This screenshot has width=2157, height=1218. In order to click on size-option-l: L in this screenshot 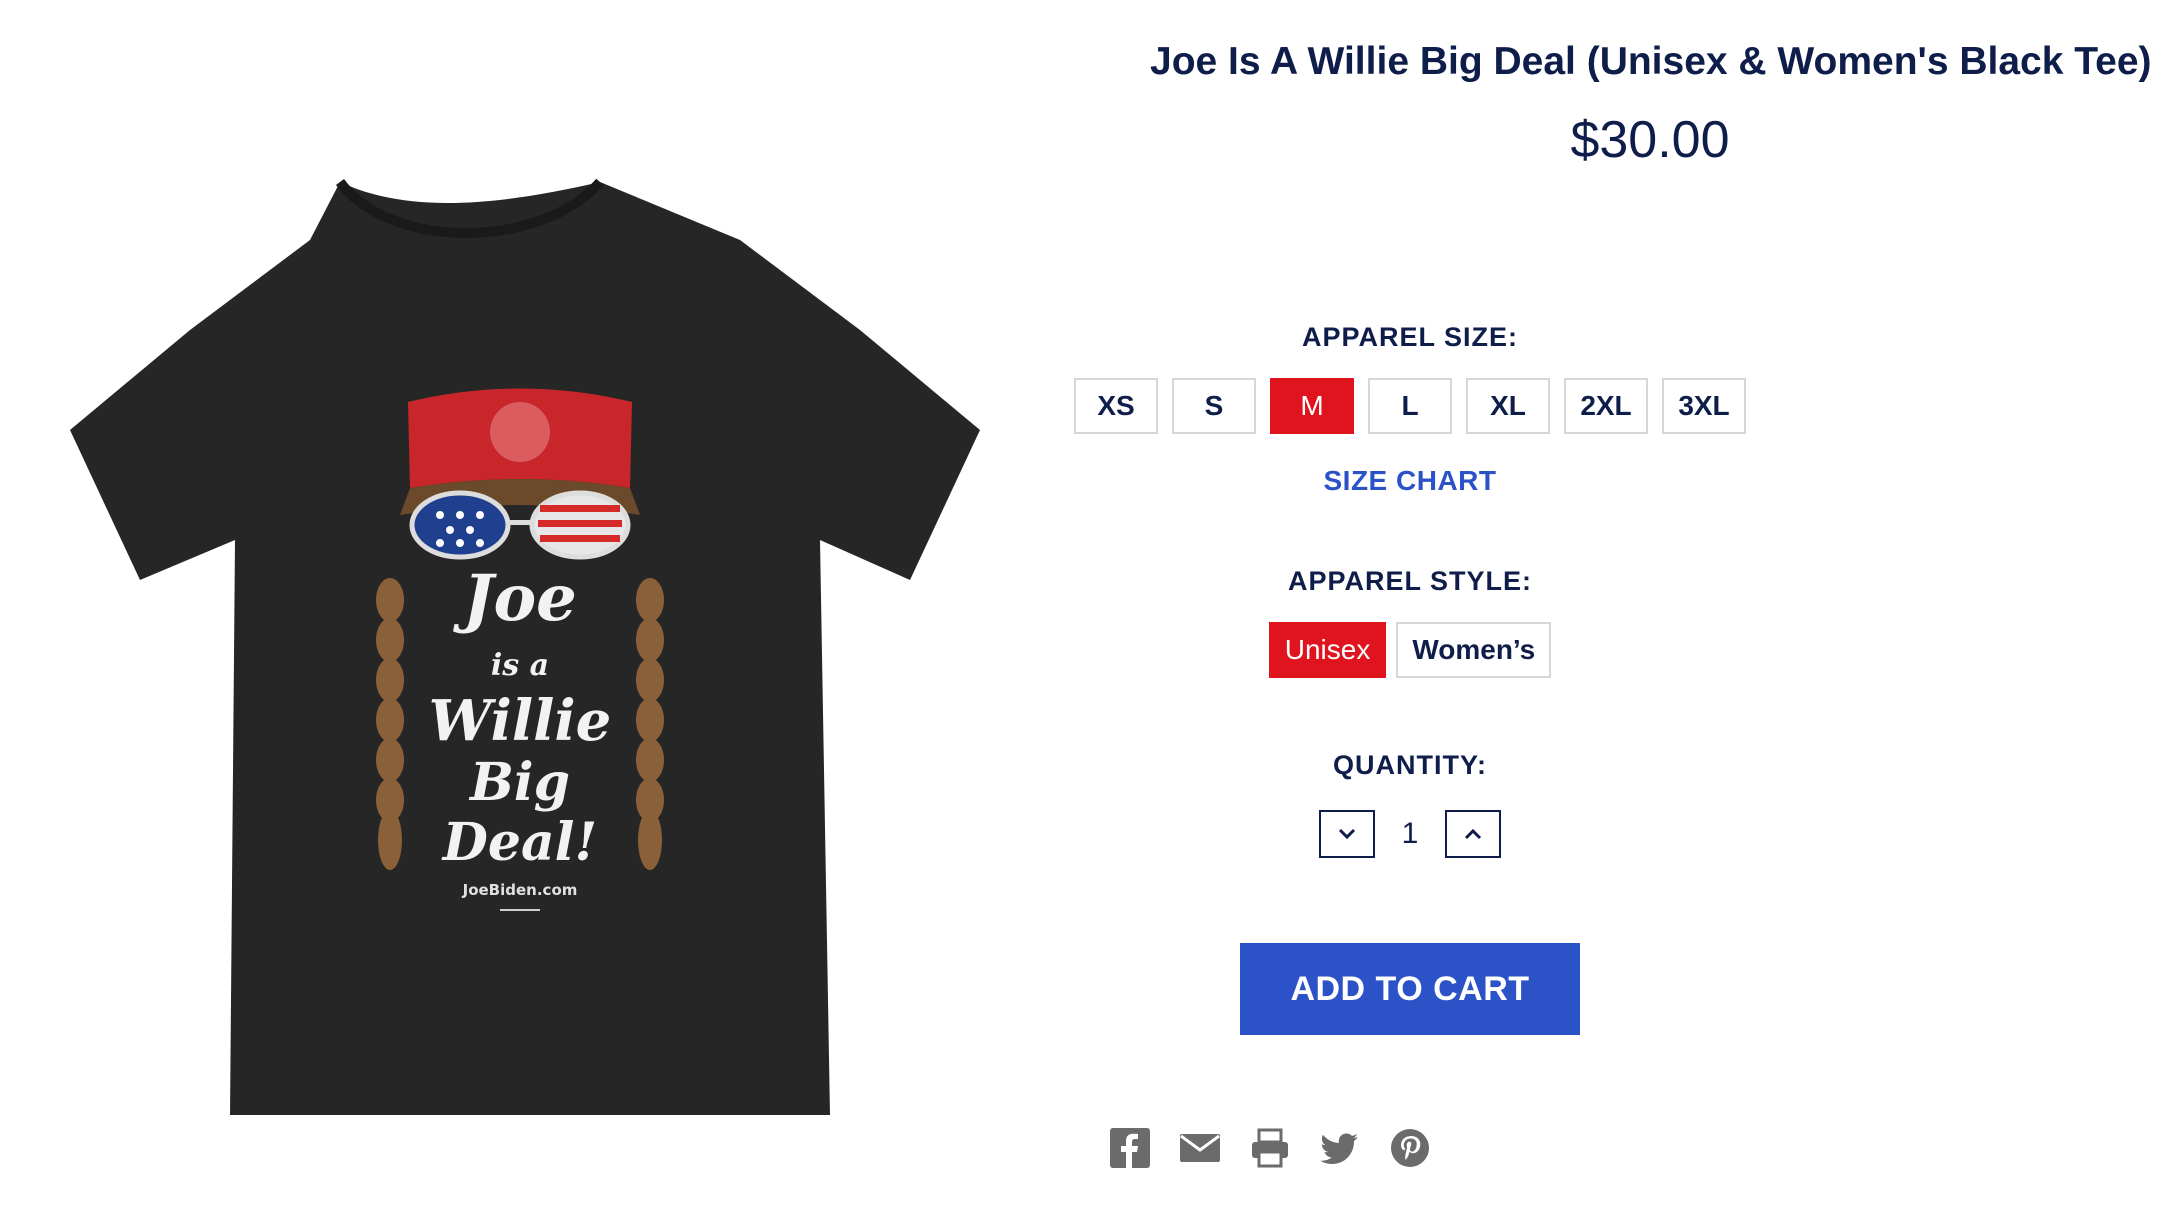, I will do `click(1410, 406)`.